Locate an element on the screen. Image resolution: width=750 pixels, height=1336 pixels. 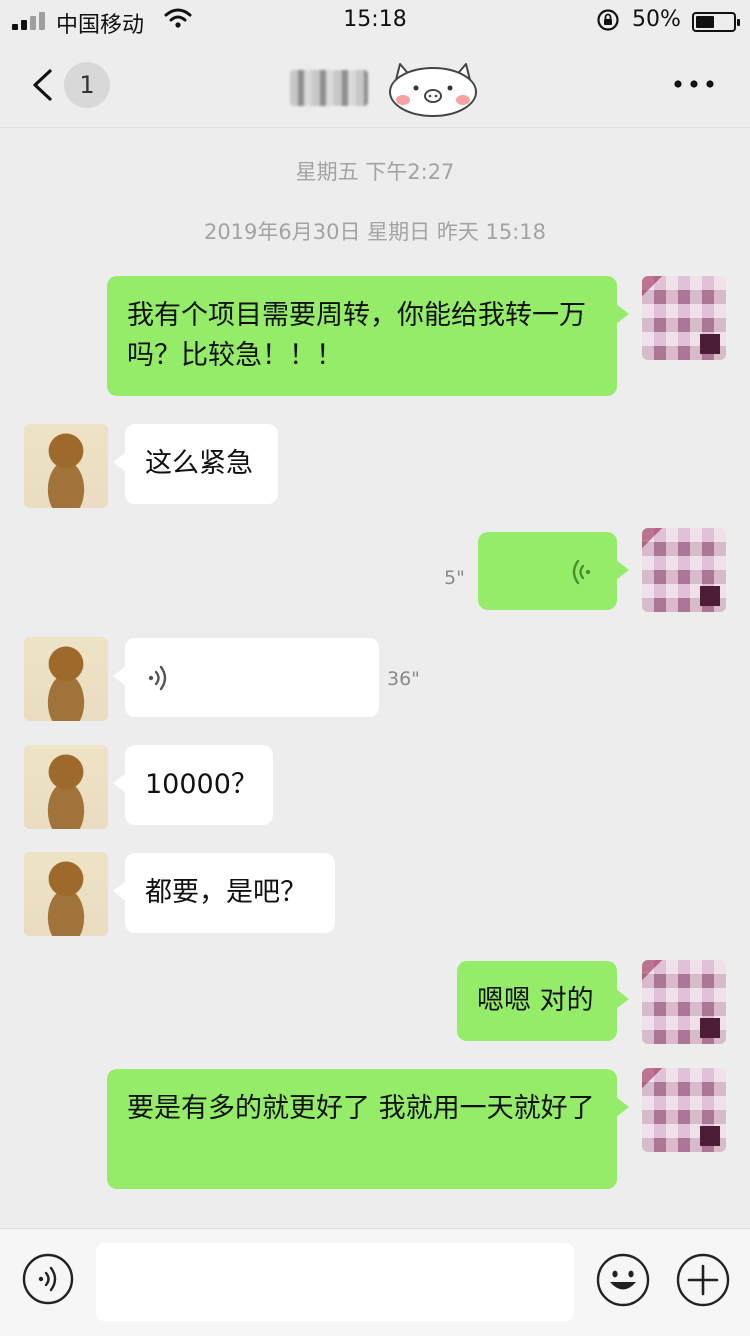
chat-header: 1 发发 is located at coordinates (375, 86).